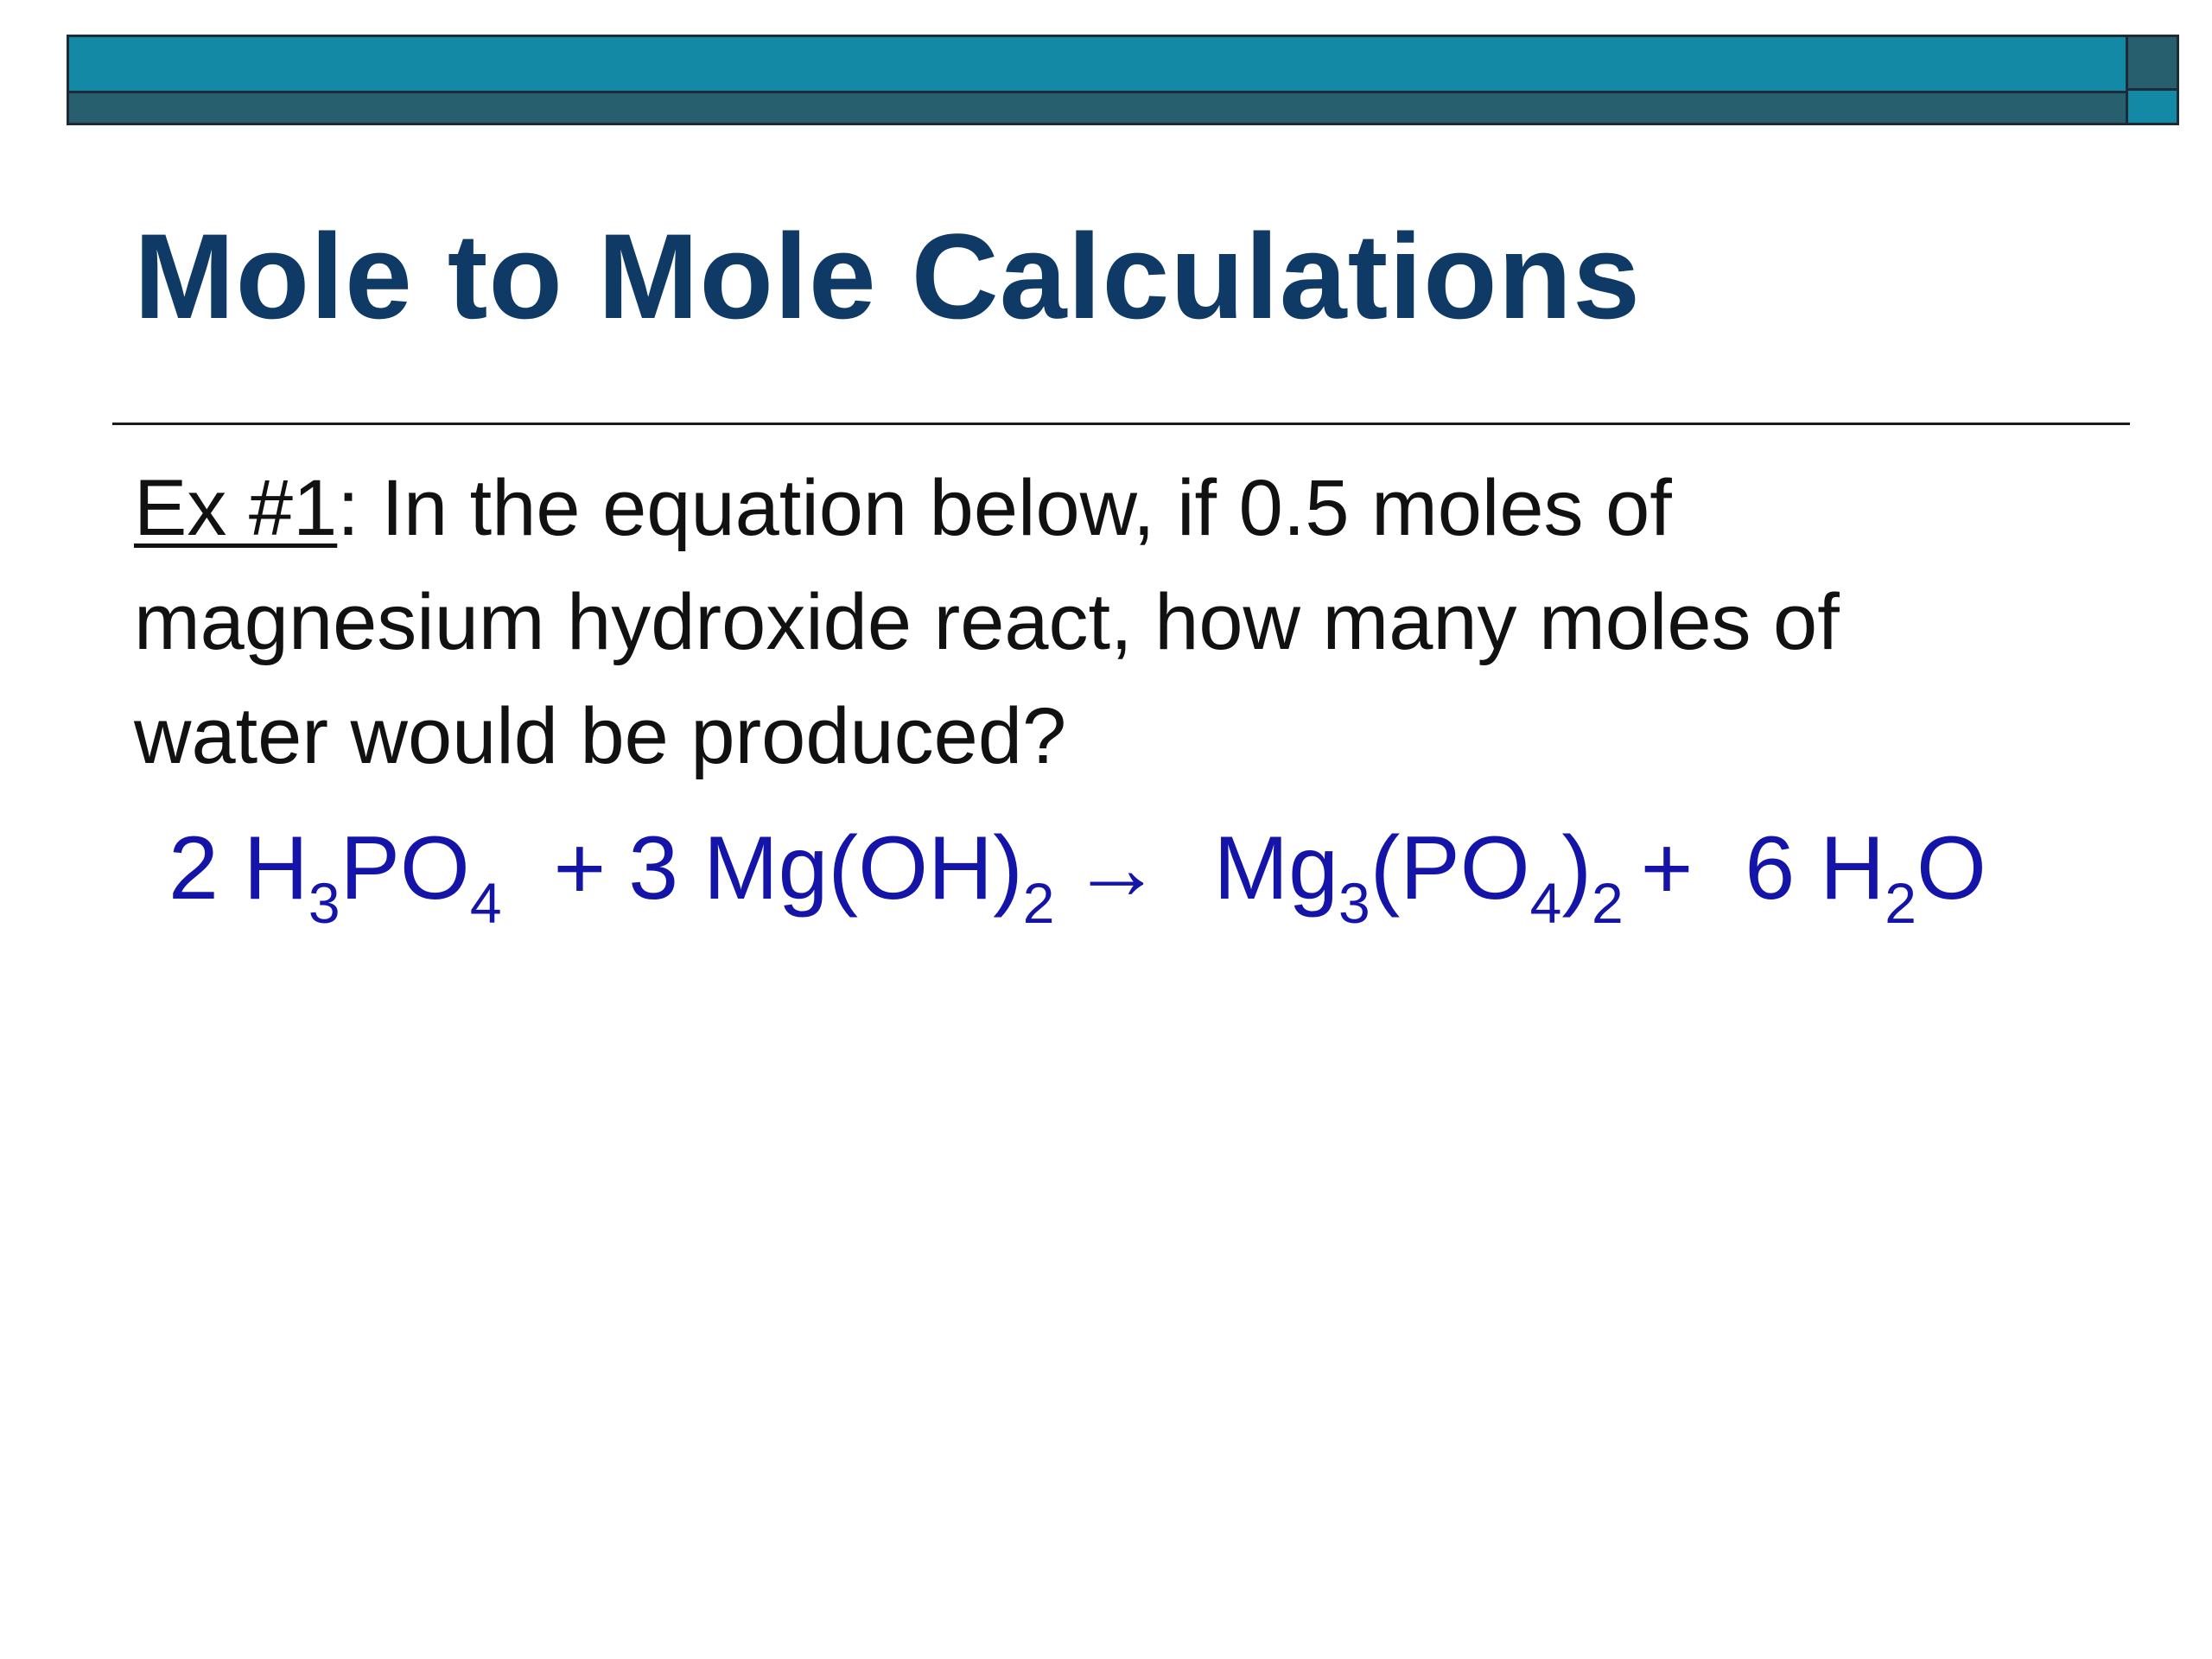 This screenshot has width=2212, height=1659. What do you see at coordinates (1097, 108) in the screenshot?
I see `header-bar-bottom-stripe` at bounding box center [1097, 108].